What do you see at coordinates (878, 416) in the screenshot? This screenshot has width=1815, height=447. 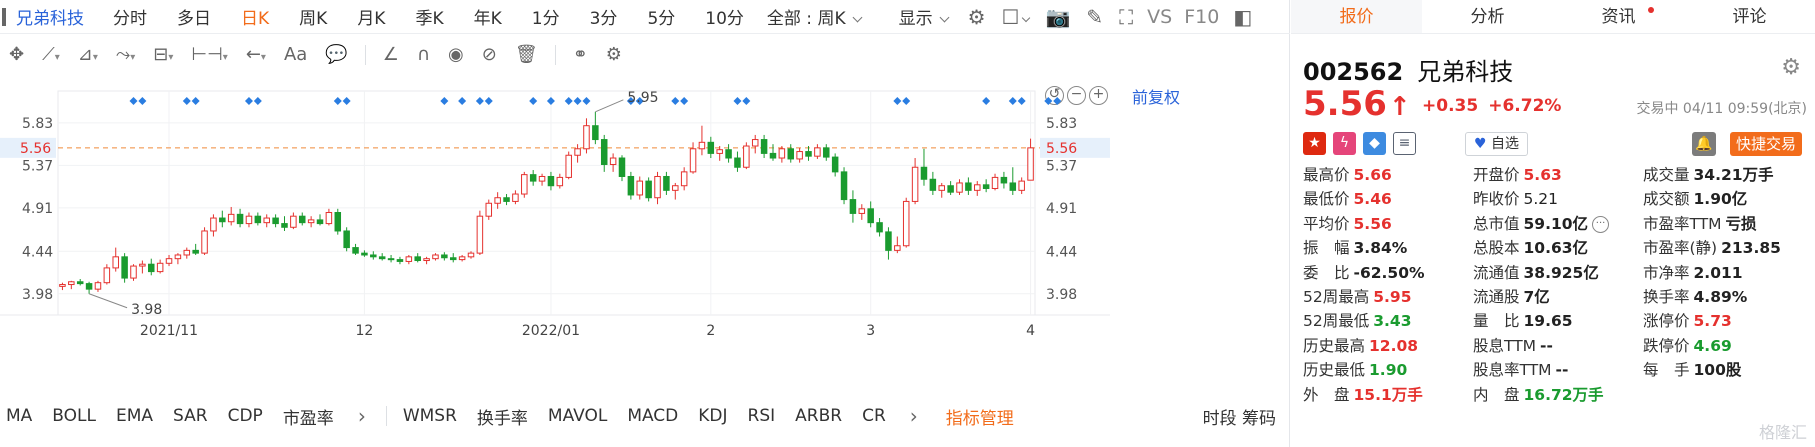 I see `indicator-cr: CR` at bounding box center [878, 416].